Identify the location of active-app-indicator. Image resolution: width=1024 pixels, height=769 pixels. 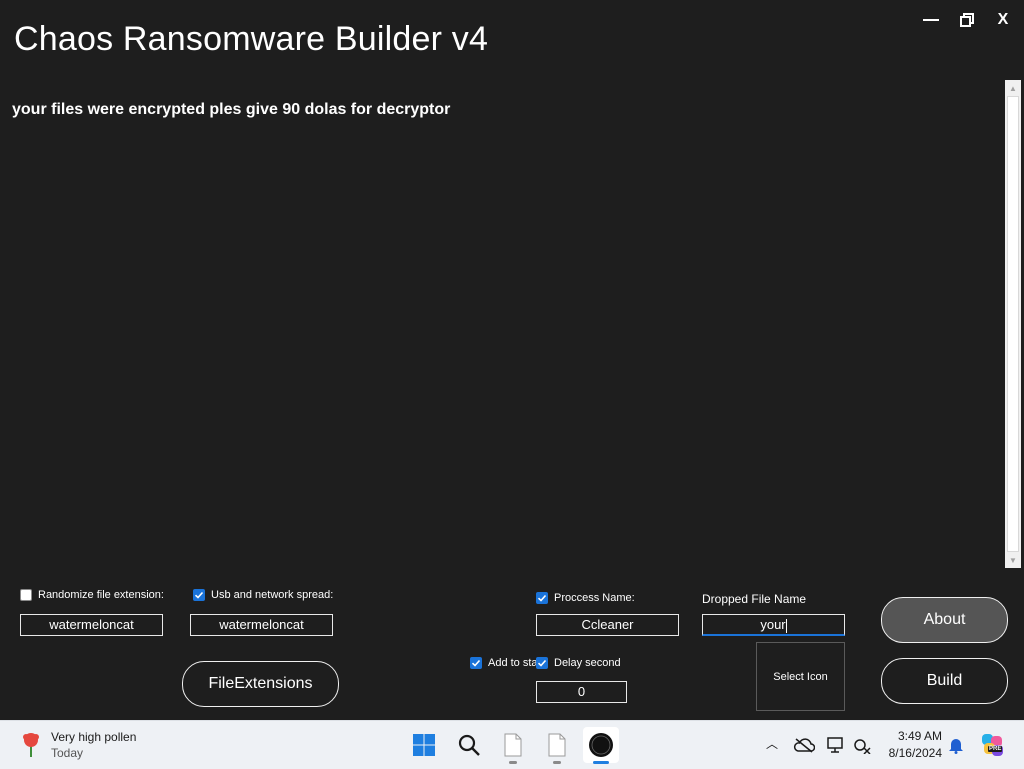
(601, 762).